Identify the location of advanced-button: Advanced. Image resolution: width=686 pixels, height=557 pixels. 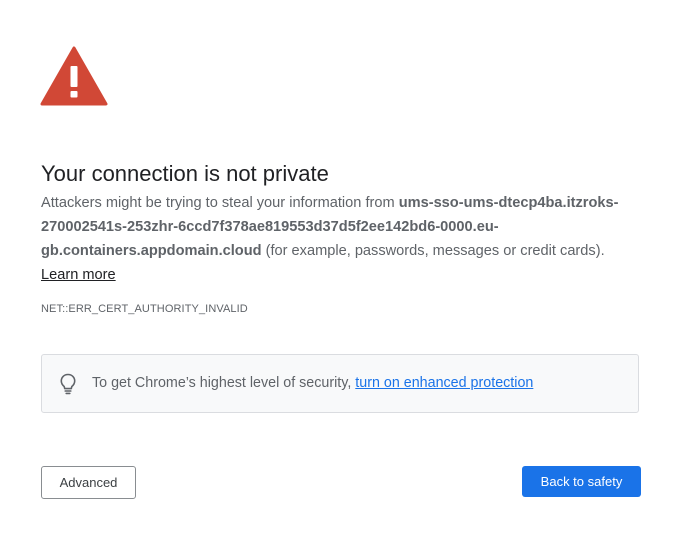
(88, 482).